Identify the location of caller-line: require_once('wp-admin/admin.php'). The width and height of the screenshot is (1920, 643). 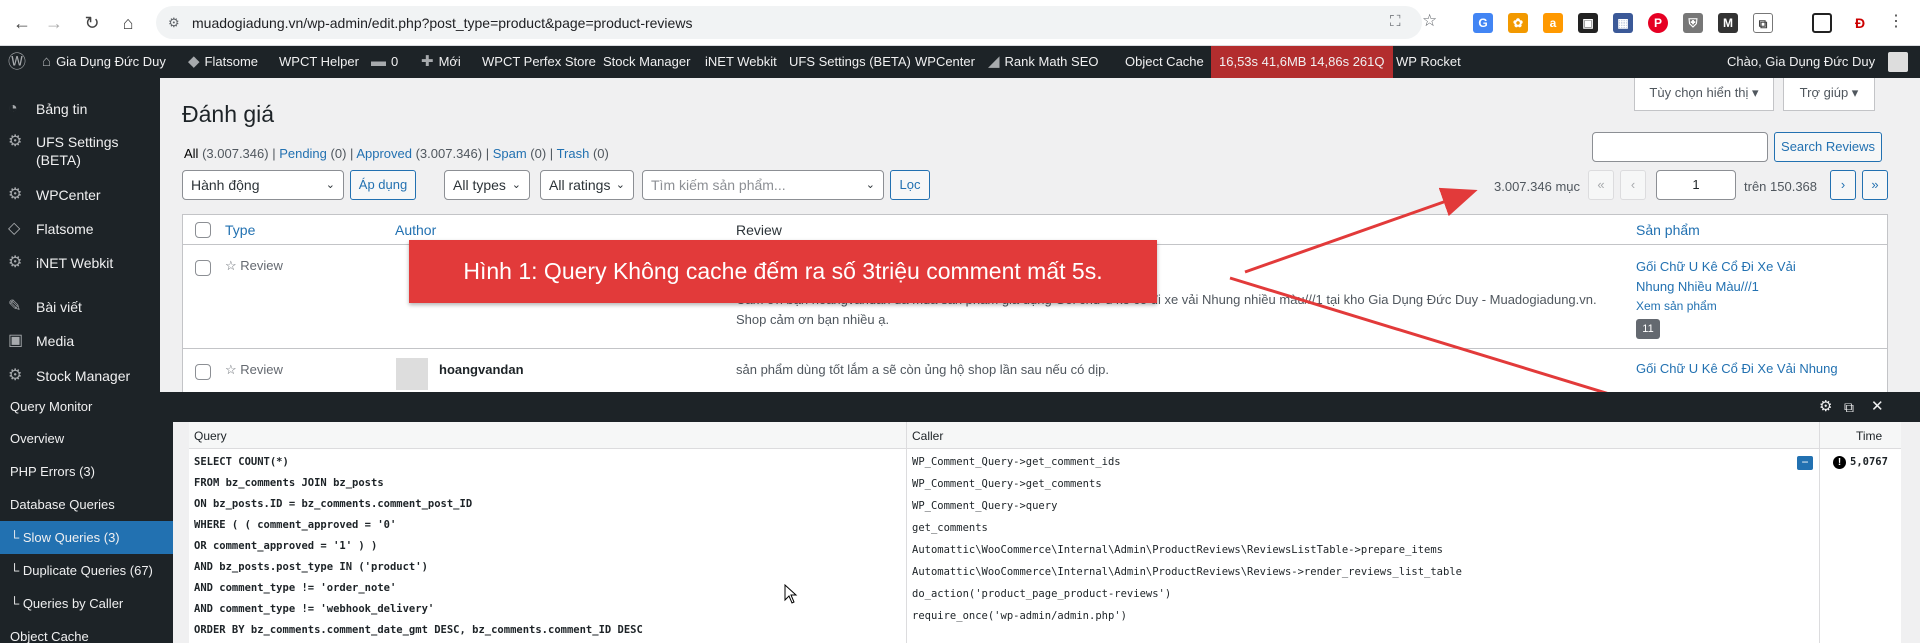
(1019, 616).